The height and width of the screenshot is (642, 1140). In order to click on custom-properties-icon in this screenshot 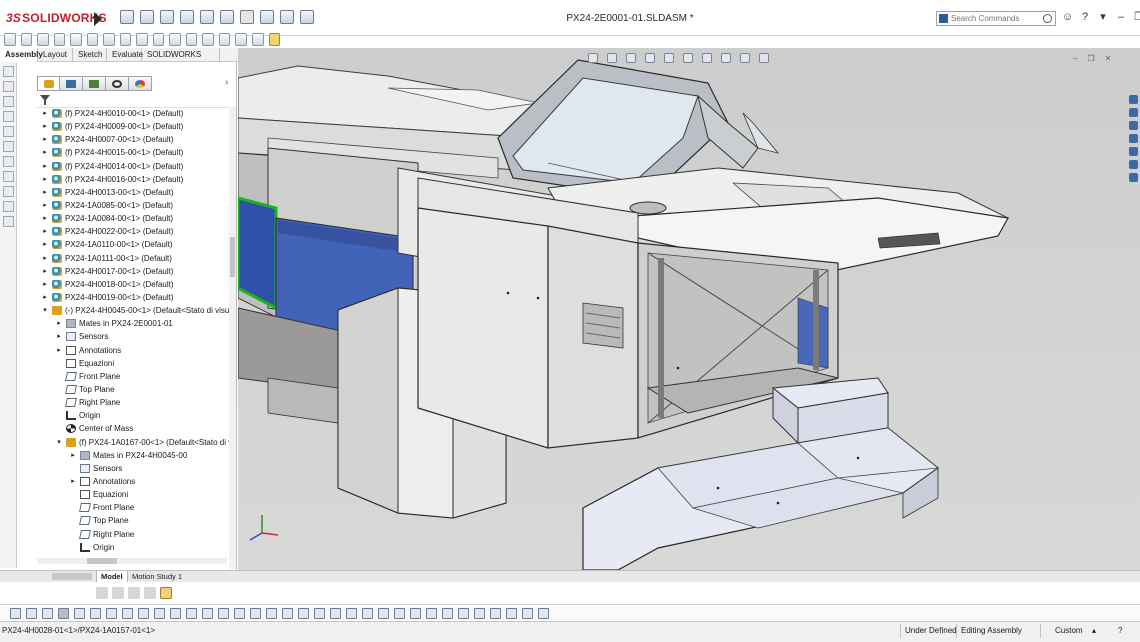, I will do `click(1133, 164)`.